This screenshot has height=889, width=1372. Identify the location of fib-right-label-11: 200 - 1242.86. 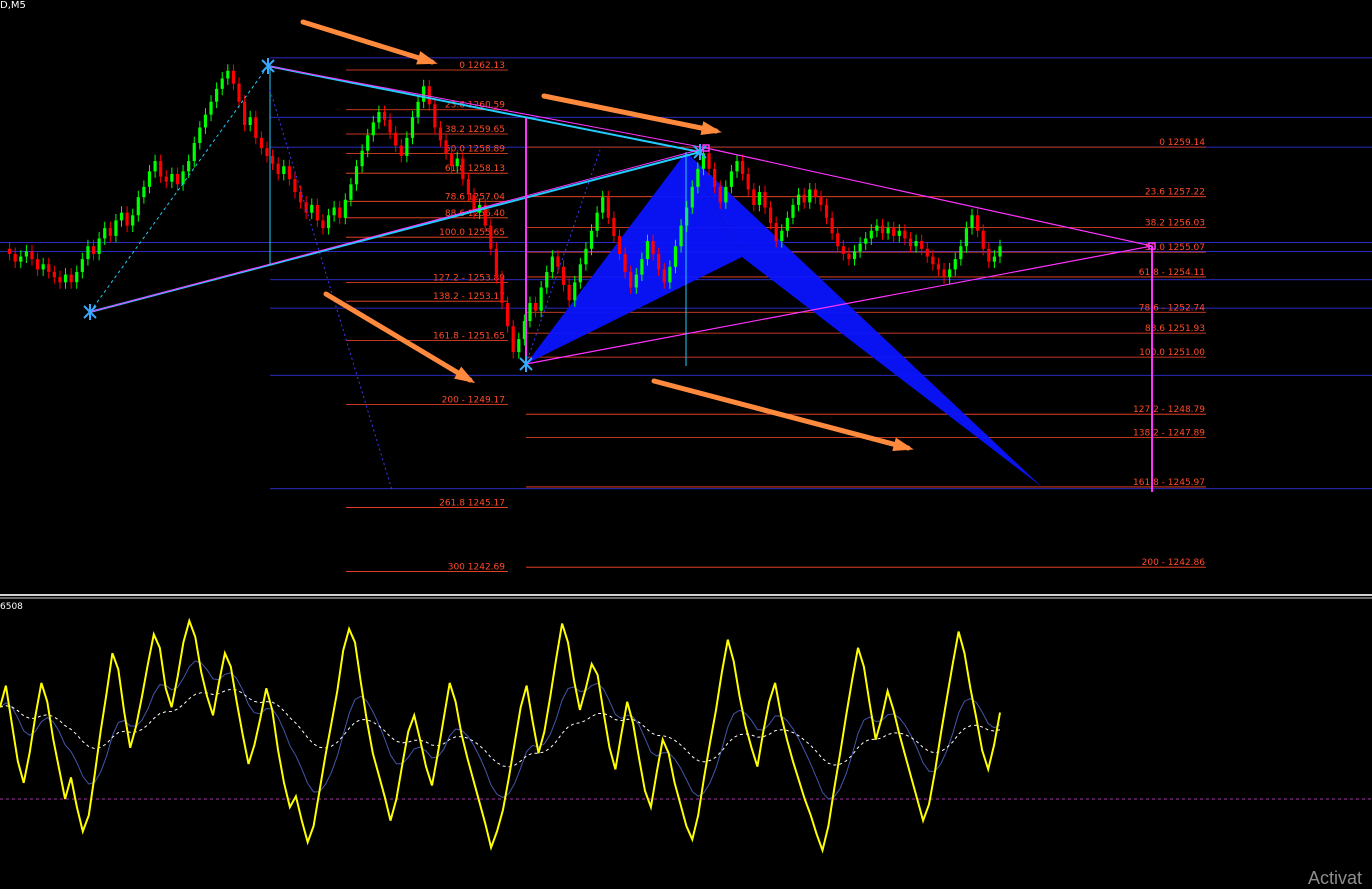
(1174, 563).